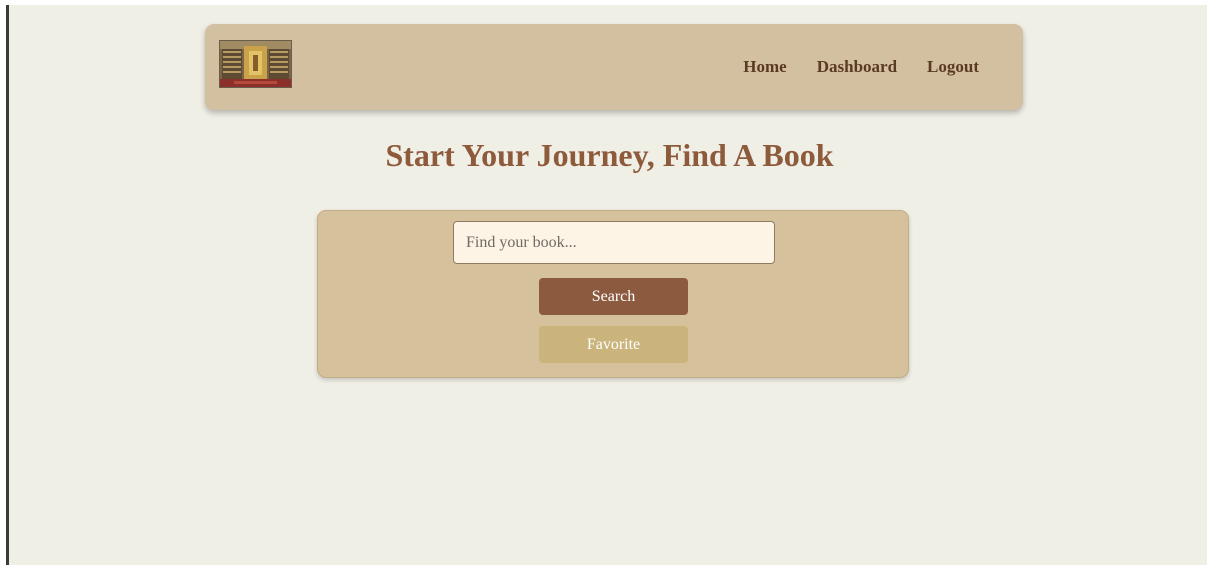 This screenshot has height=565, width=1207. What do you see at coordinates (613, 344) in the screenshot?
I see `favorite-button: Favorite` at bounding box center [613, 344].